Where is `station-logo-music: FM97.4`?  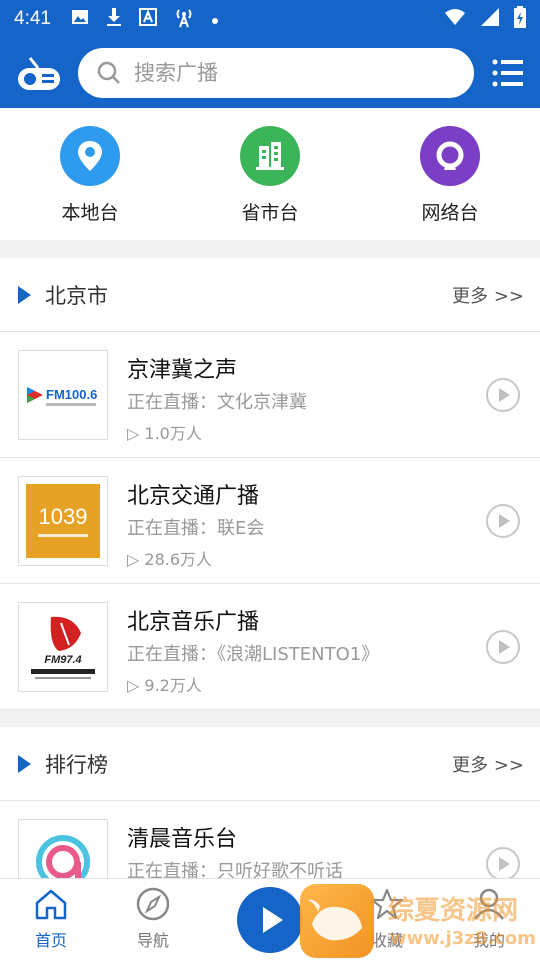 station-logo-music: FM97.4 is located at coordinates (63, 647).